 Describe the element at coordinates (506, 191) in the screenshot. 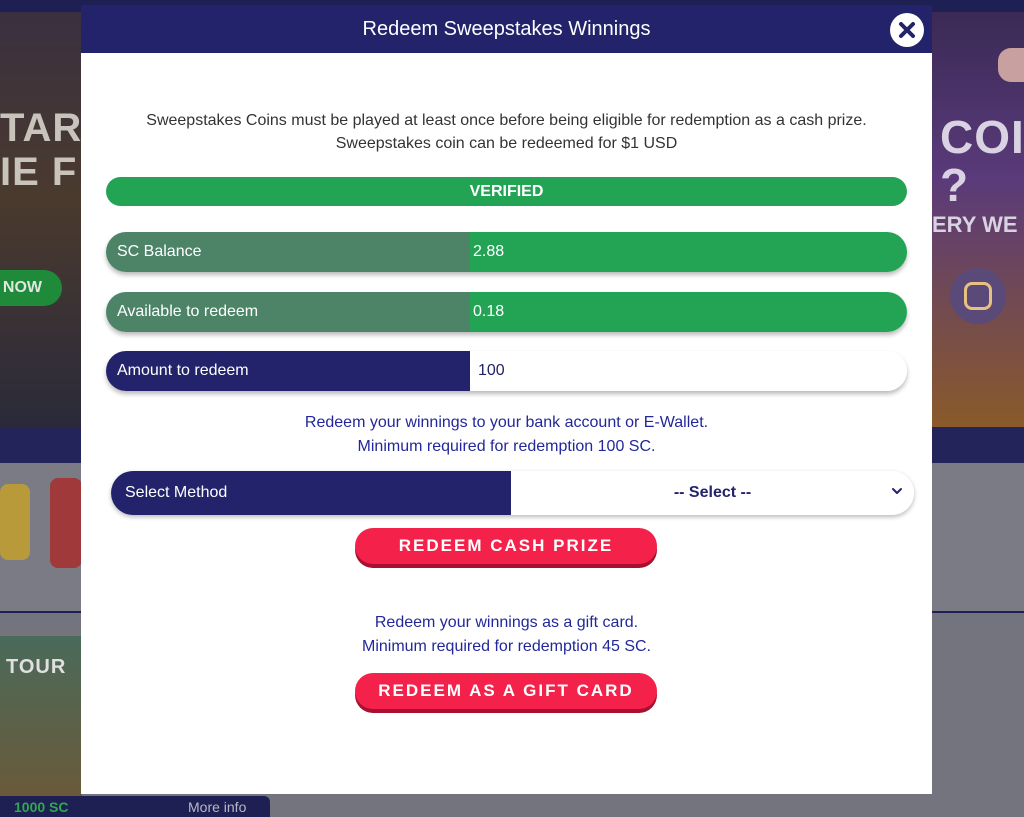

I see `verified-badge: VERIFIED` at that location.